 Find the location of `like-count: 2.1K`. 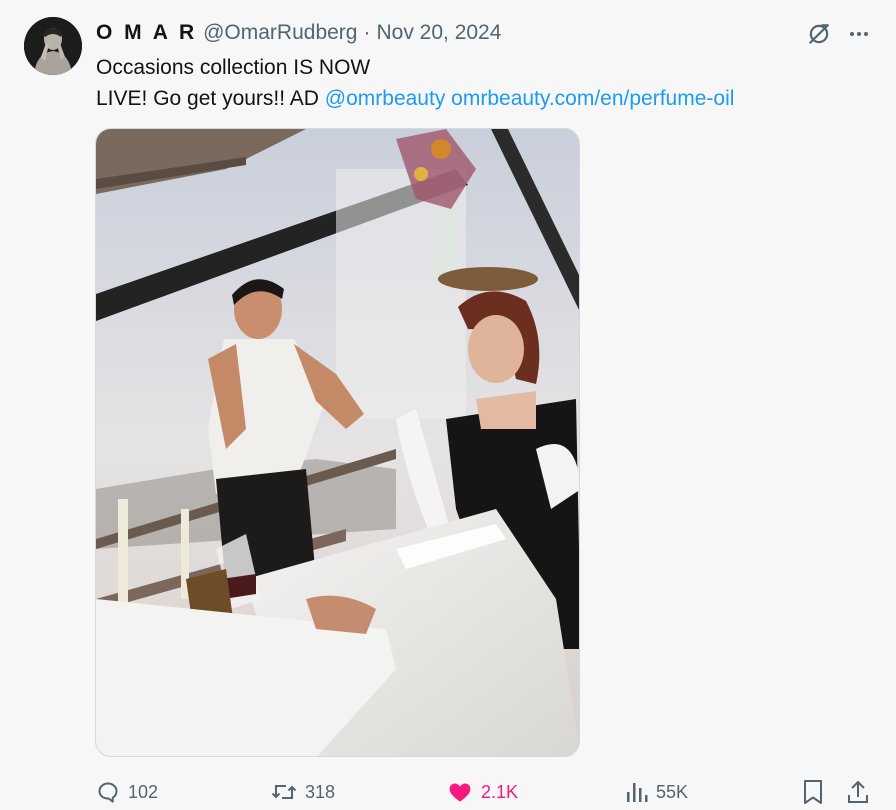

like-count: 2.1K is located at coordinates (500, 791).